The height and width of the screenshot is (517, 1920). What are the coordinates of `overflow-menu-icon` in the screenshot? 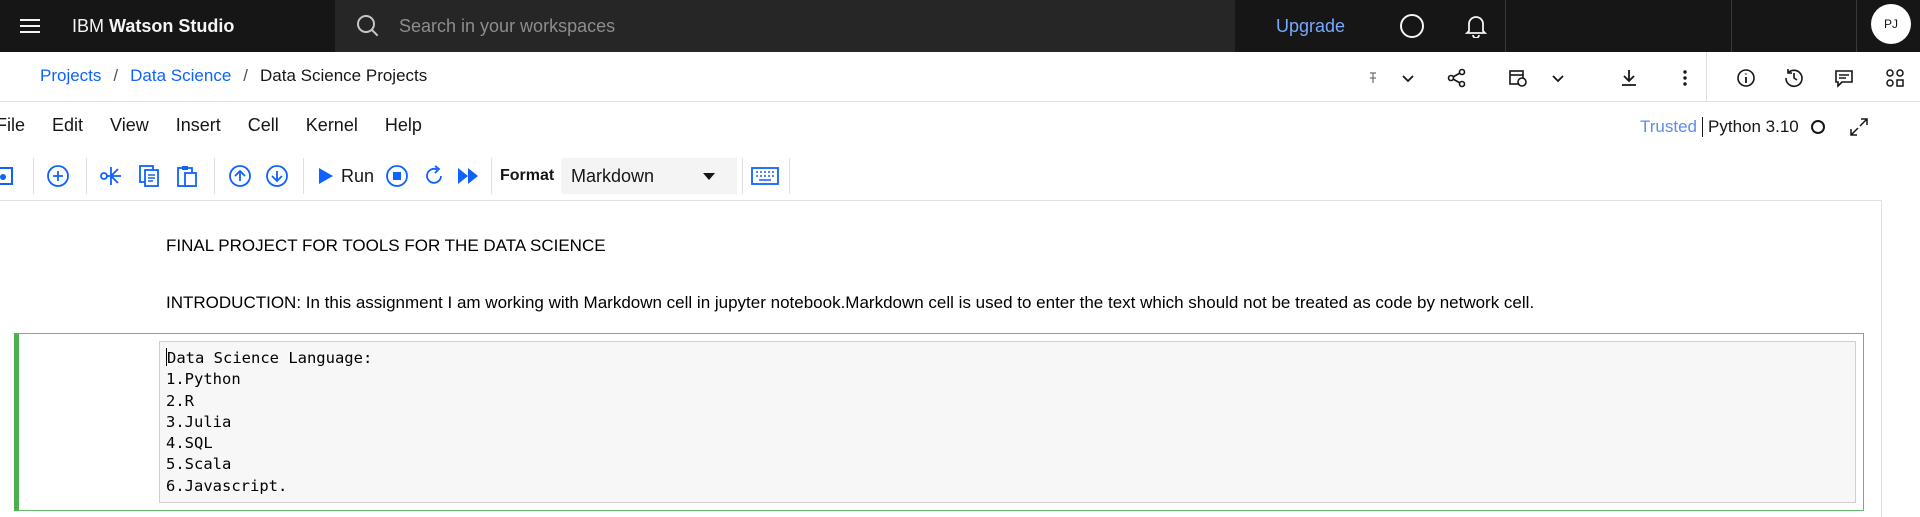 It's located at (1685, 78).